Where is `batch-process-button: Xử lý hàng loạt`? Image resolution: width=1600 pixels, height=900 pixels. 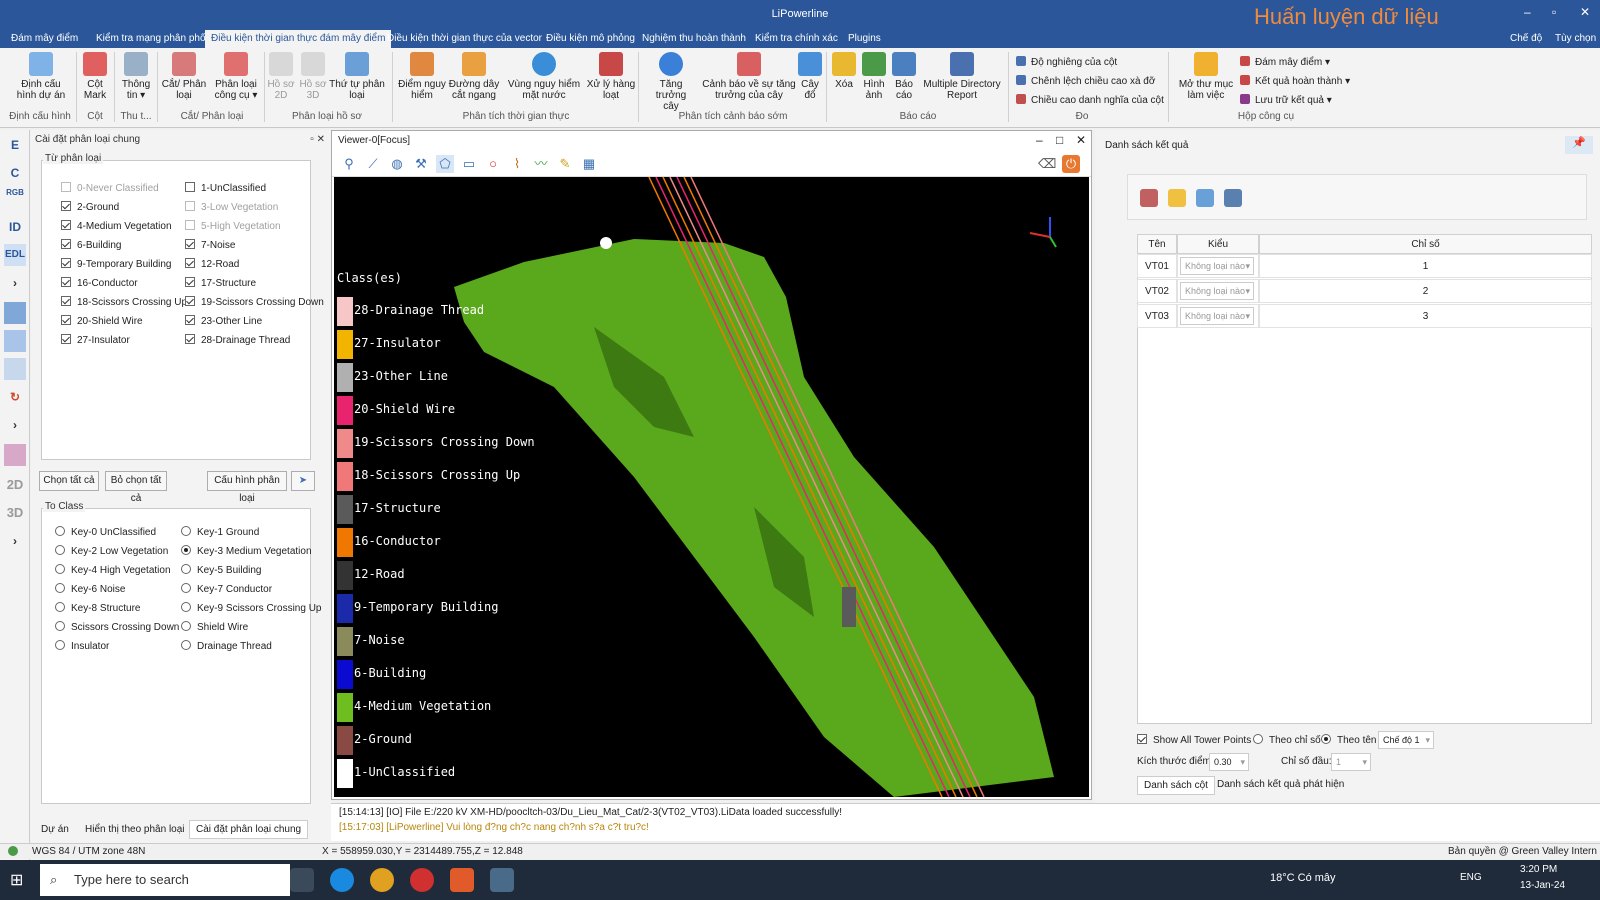 batch-process-button: Xử lý hàng loạt is located at coordinates (611, 76).